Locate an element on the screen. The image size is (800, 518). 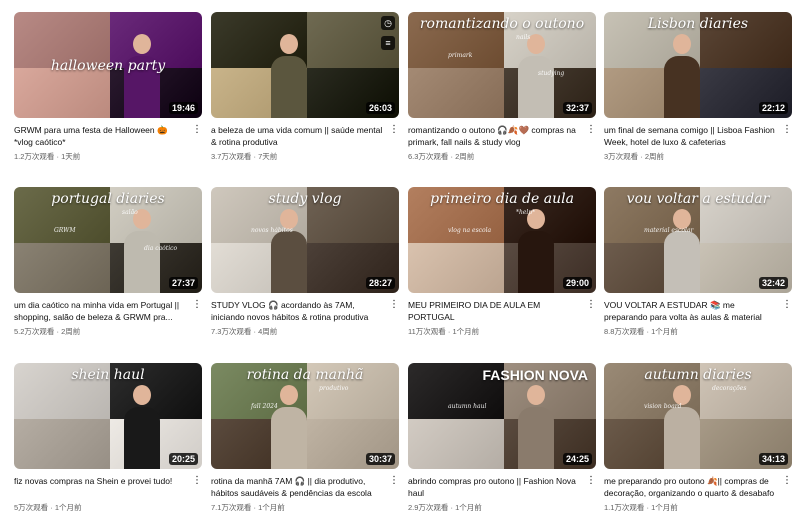
view-count: 1.2万次观看 is located at coordinates (34, 156).